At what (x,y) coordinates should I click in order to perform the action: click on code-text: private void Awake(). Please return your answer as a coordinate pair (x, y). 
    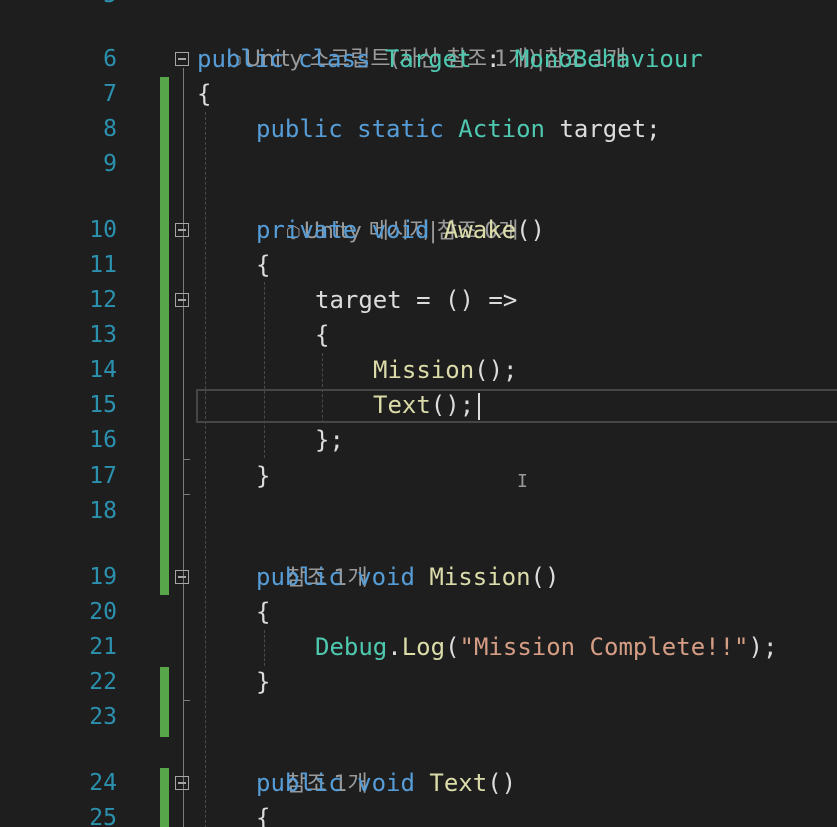
    Looking at the image, I should click on (400, 230).